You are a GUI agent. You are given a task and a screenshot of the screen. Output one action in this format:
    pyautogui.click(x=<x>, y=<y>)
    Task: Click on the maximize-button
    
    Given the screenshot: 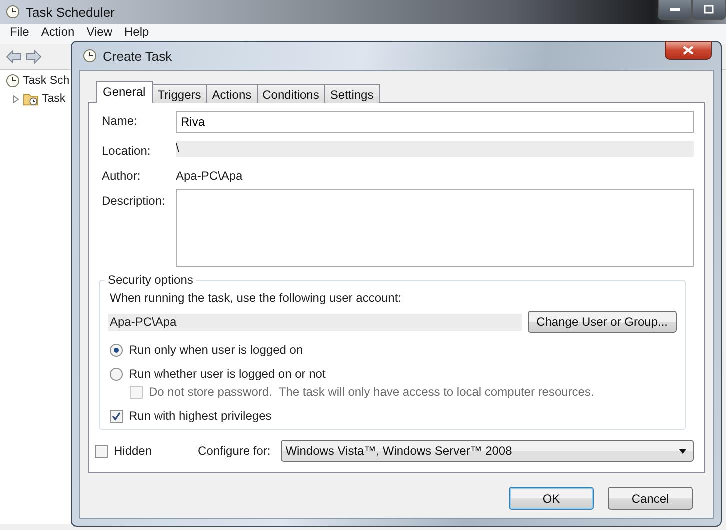 What is the action you would take?
    pyautogui.click(x=709, y=10)
    